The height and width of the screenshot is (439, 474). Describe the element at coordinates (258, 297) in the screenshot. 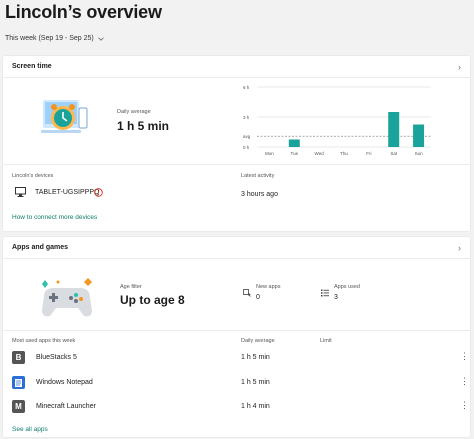

I see `new-apps-value: 0` at that location.